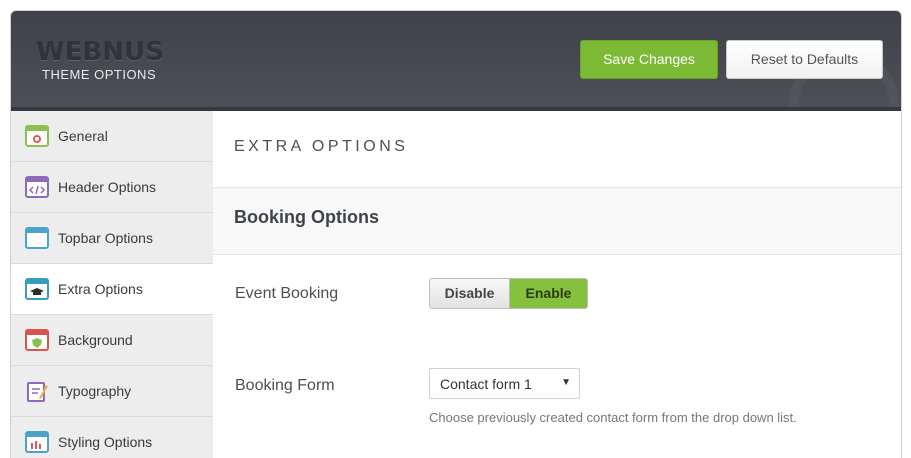 This screenshot has width=911, height=458. Describe the element at coordinates (649, 59) in the screenshot. I see `save-changes-button: Save Changes` at that location.